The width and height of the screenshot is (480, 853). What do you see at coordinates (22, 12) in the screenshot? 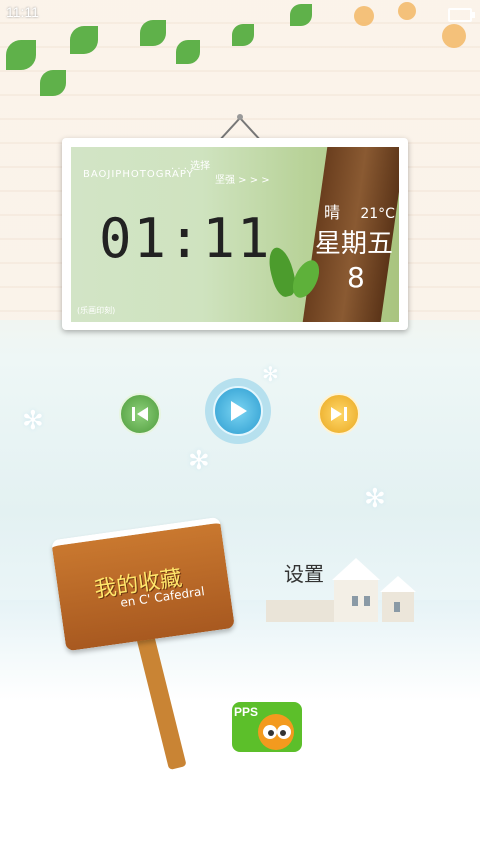
I see `status-time: 11:11` at bounding box center [22, 12].